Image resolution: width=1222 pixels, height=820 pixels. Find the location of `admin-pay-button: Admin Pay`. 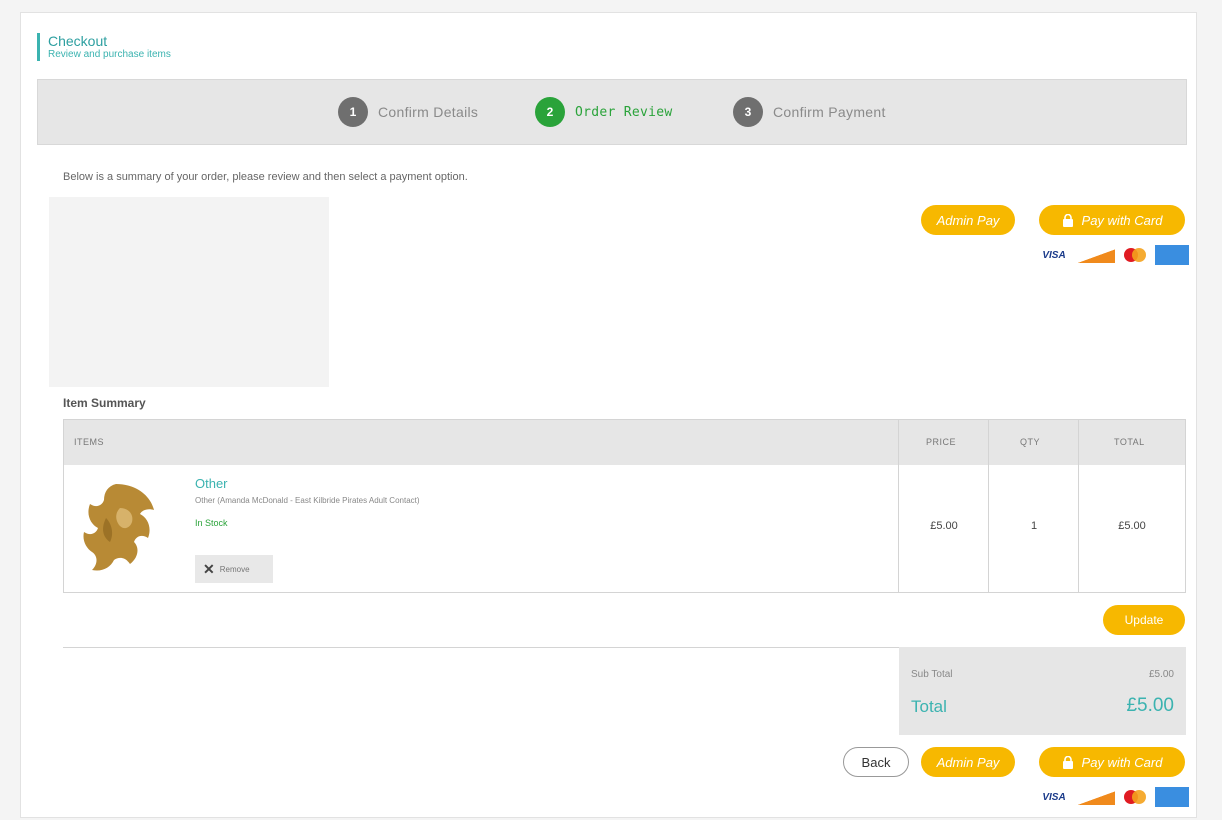

admin-pay-button: Admin Pay is located at coordinates (968, 220).